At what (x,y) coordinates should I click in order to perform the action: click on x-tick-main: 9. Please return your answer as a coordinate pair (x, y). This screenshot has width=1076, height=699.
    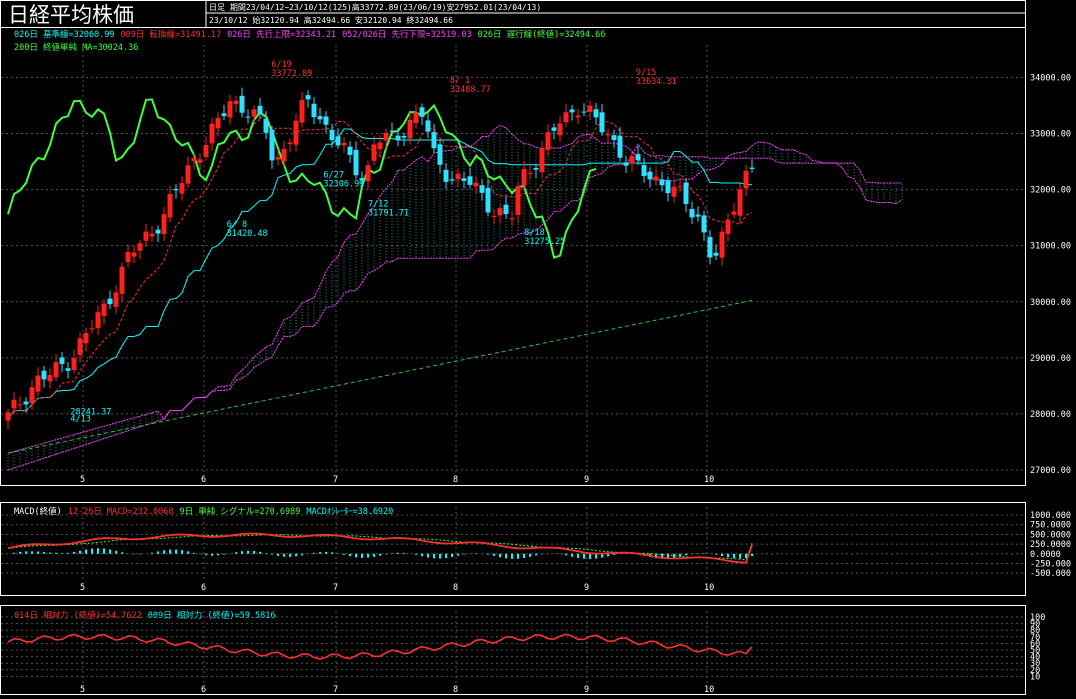
    Looking at the image, I should click on (586, 480).